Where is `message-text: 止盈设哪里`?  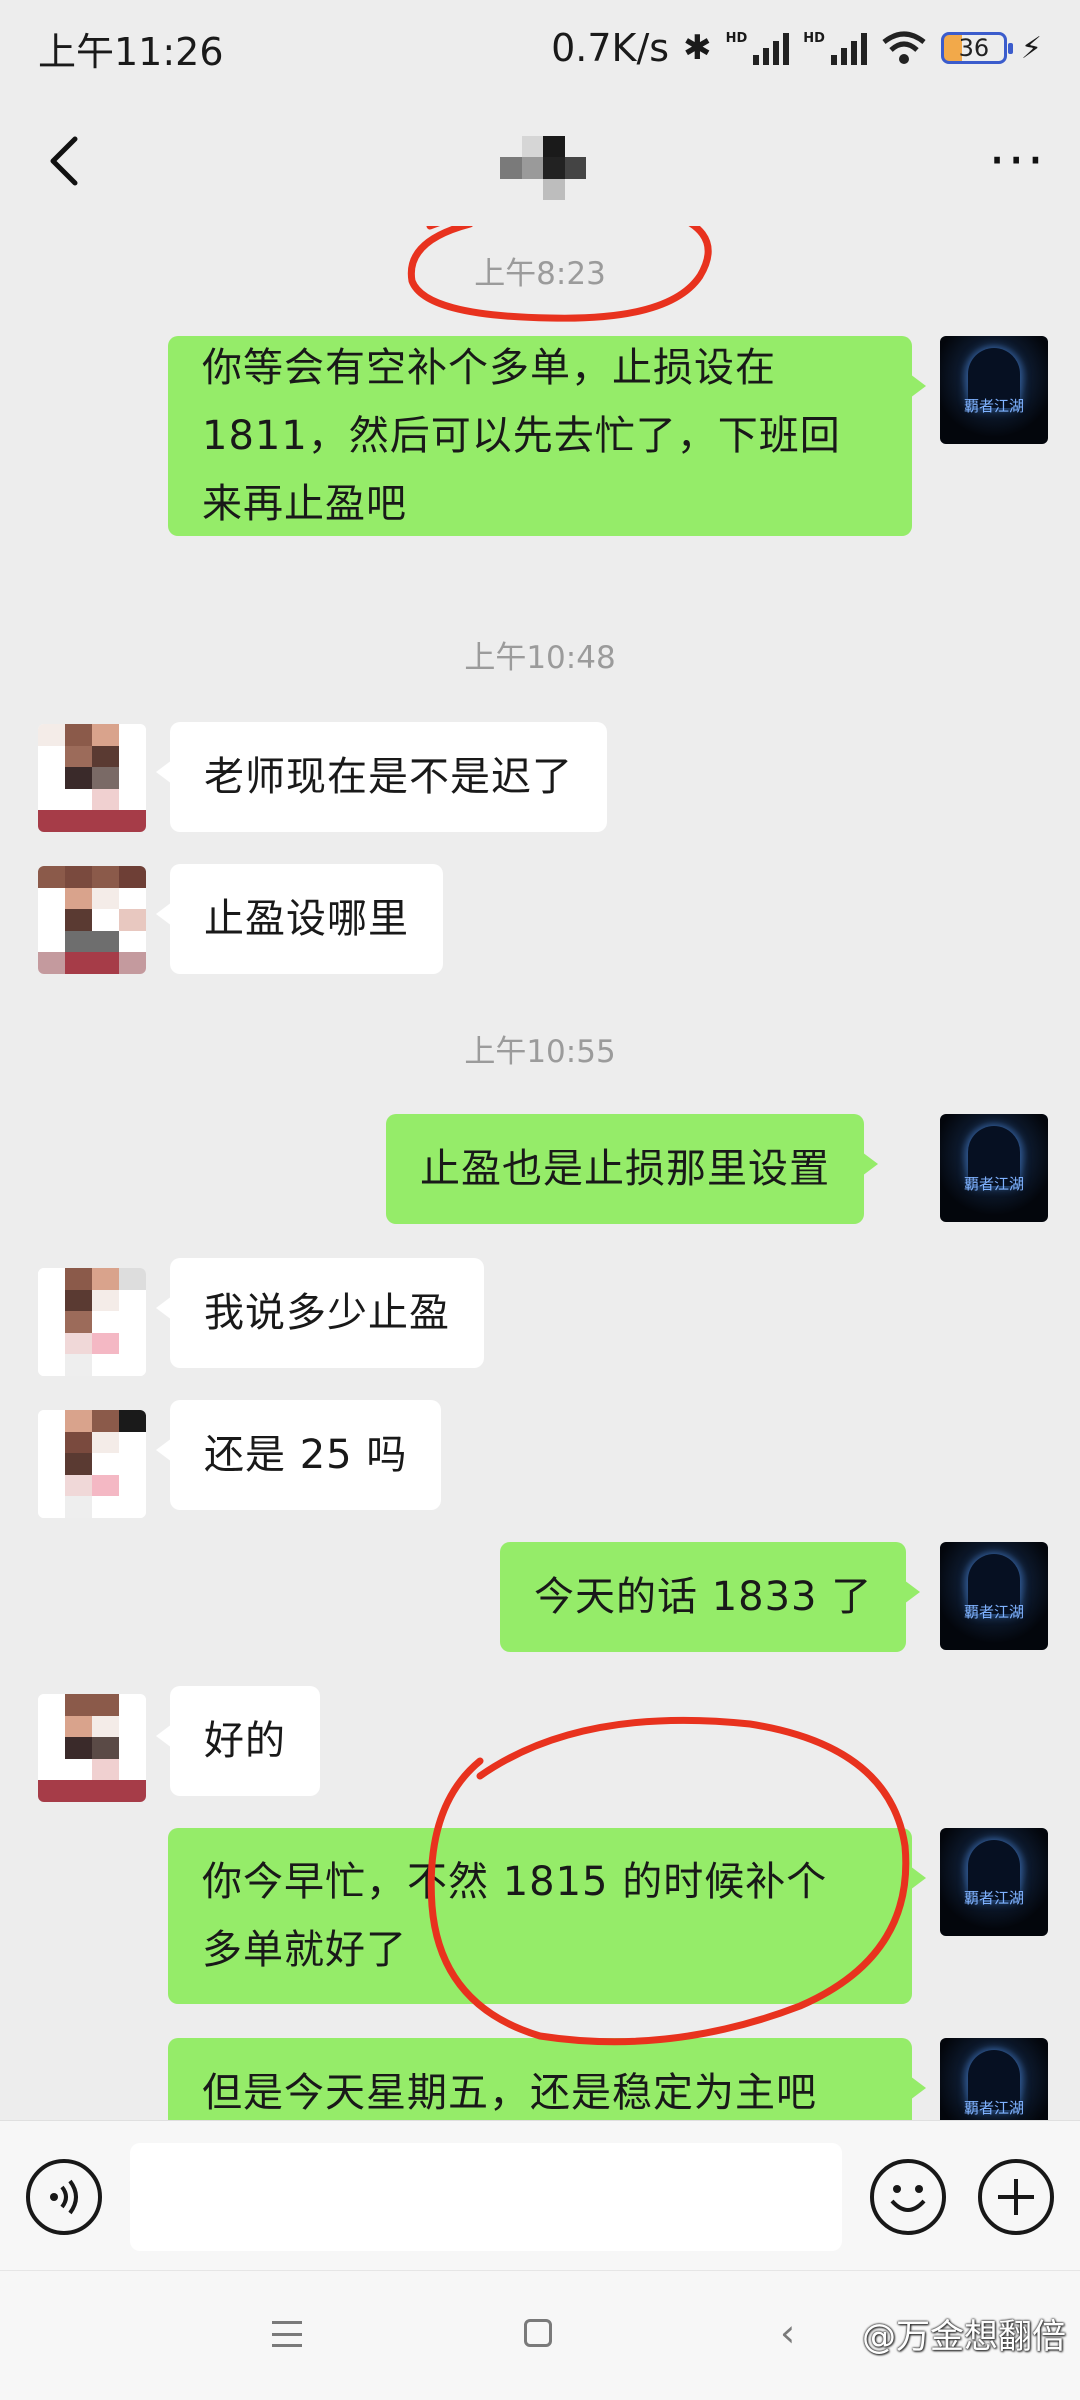
message-text: 止盈设哪里 is located at coordinates (306, 919).